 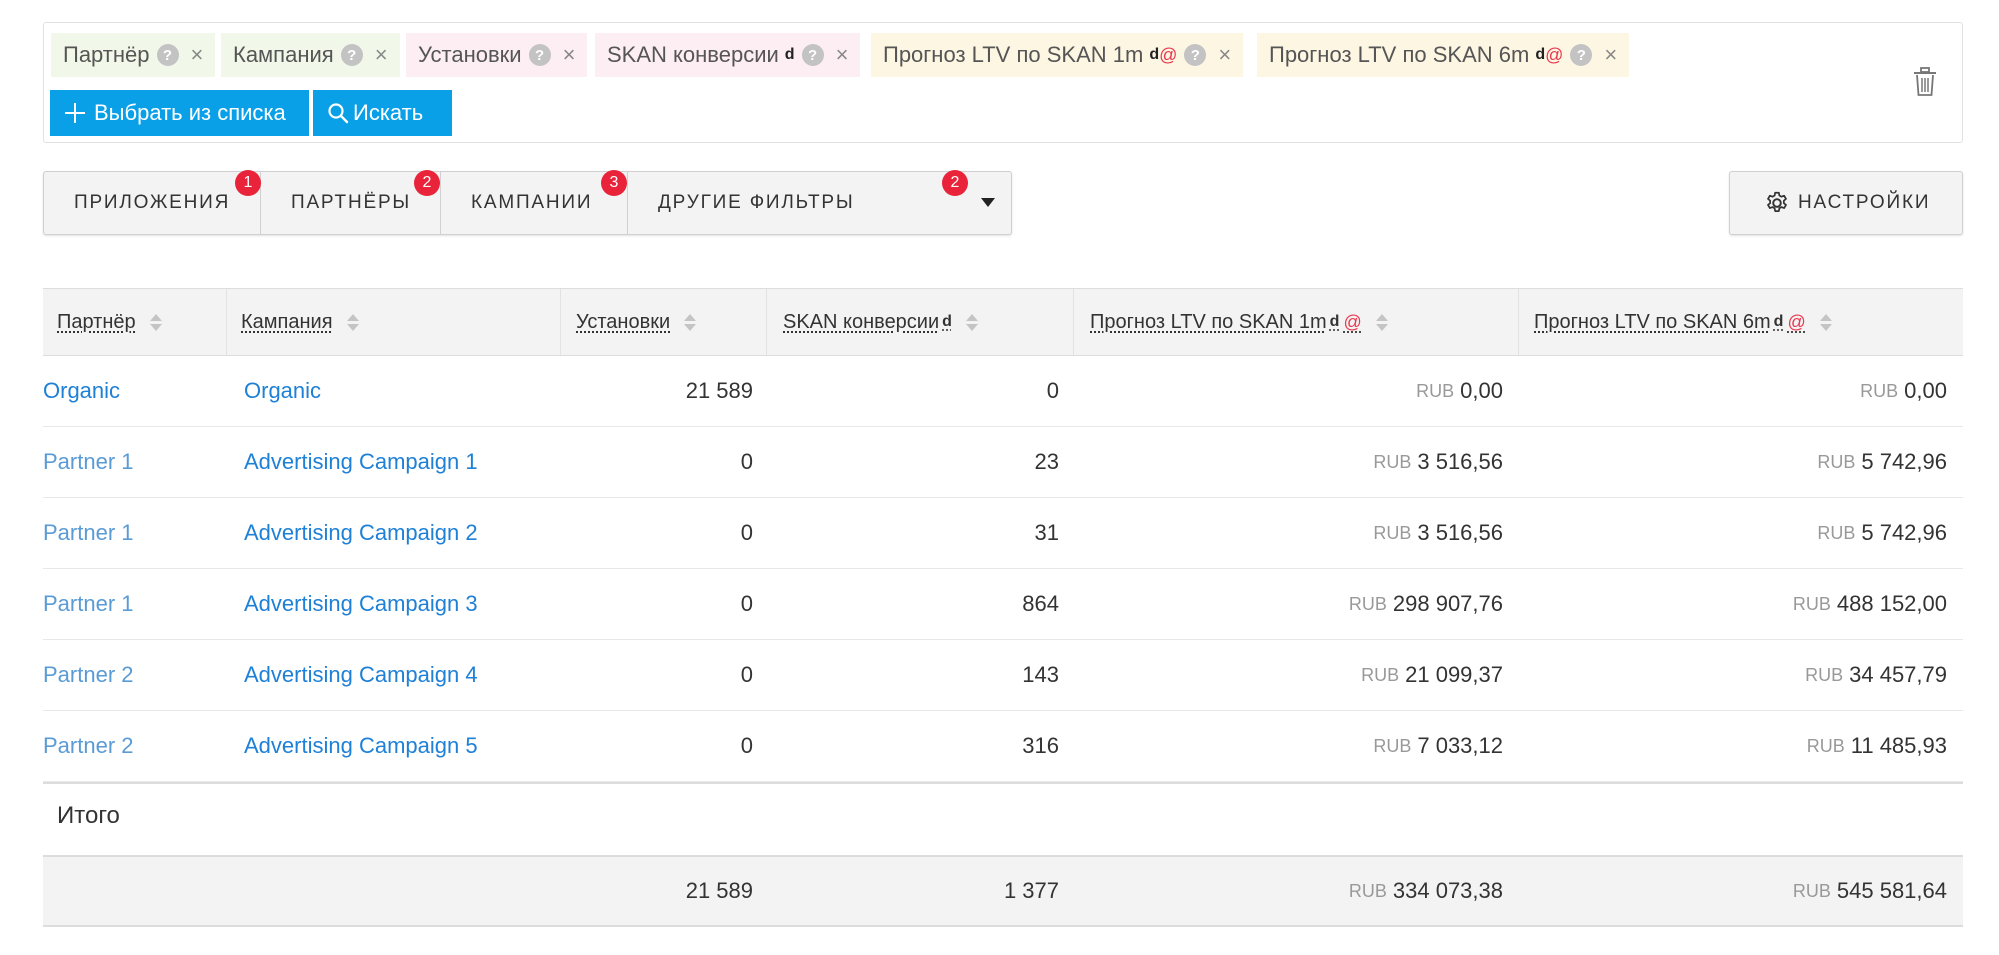 What do you see at coordinates (1481, 390) in the screenshot?
I see `ltv-1m-value: 0,00` at bounding box center [1481, 390].